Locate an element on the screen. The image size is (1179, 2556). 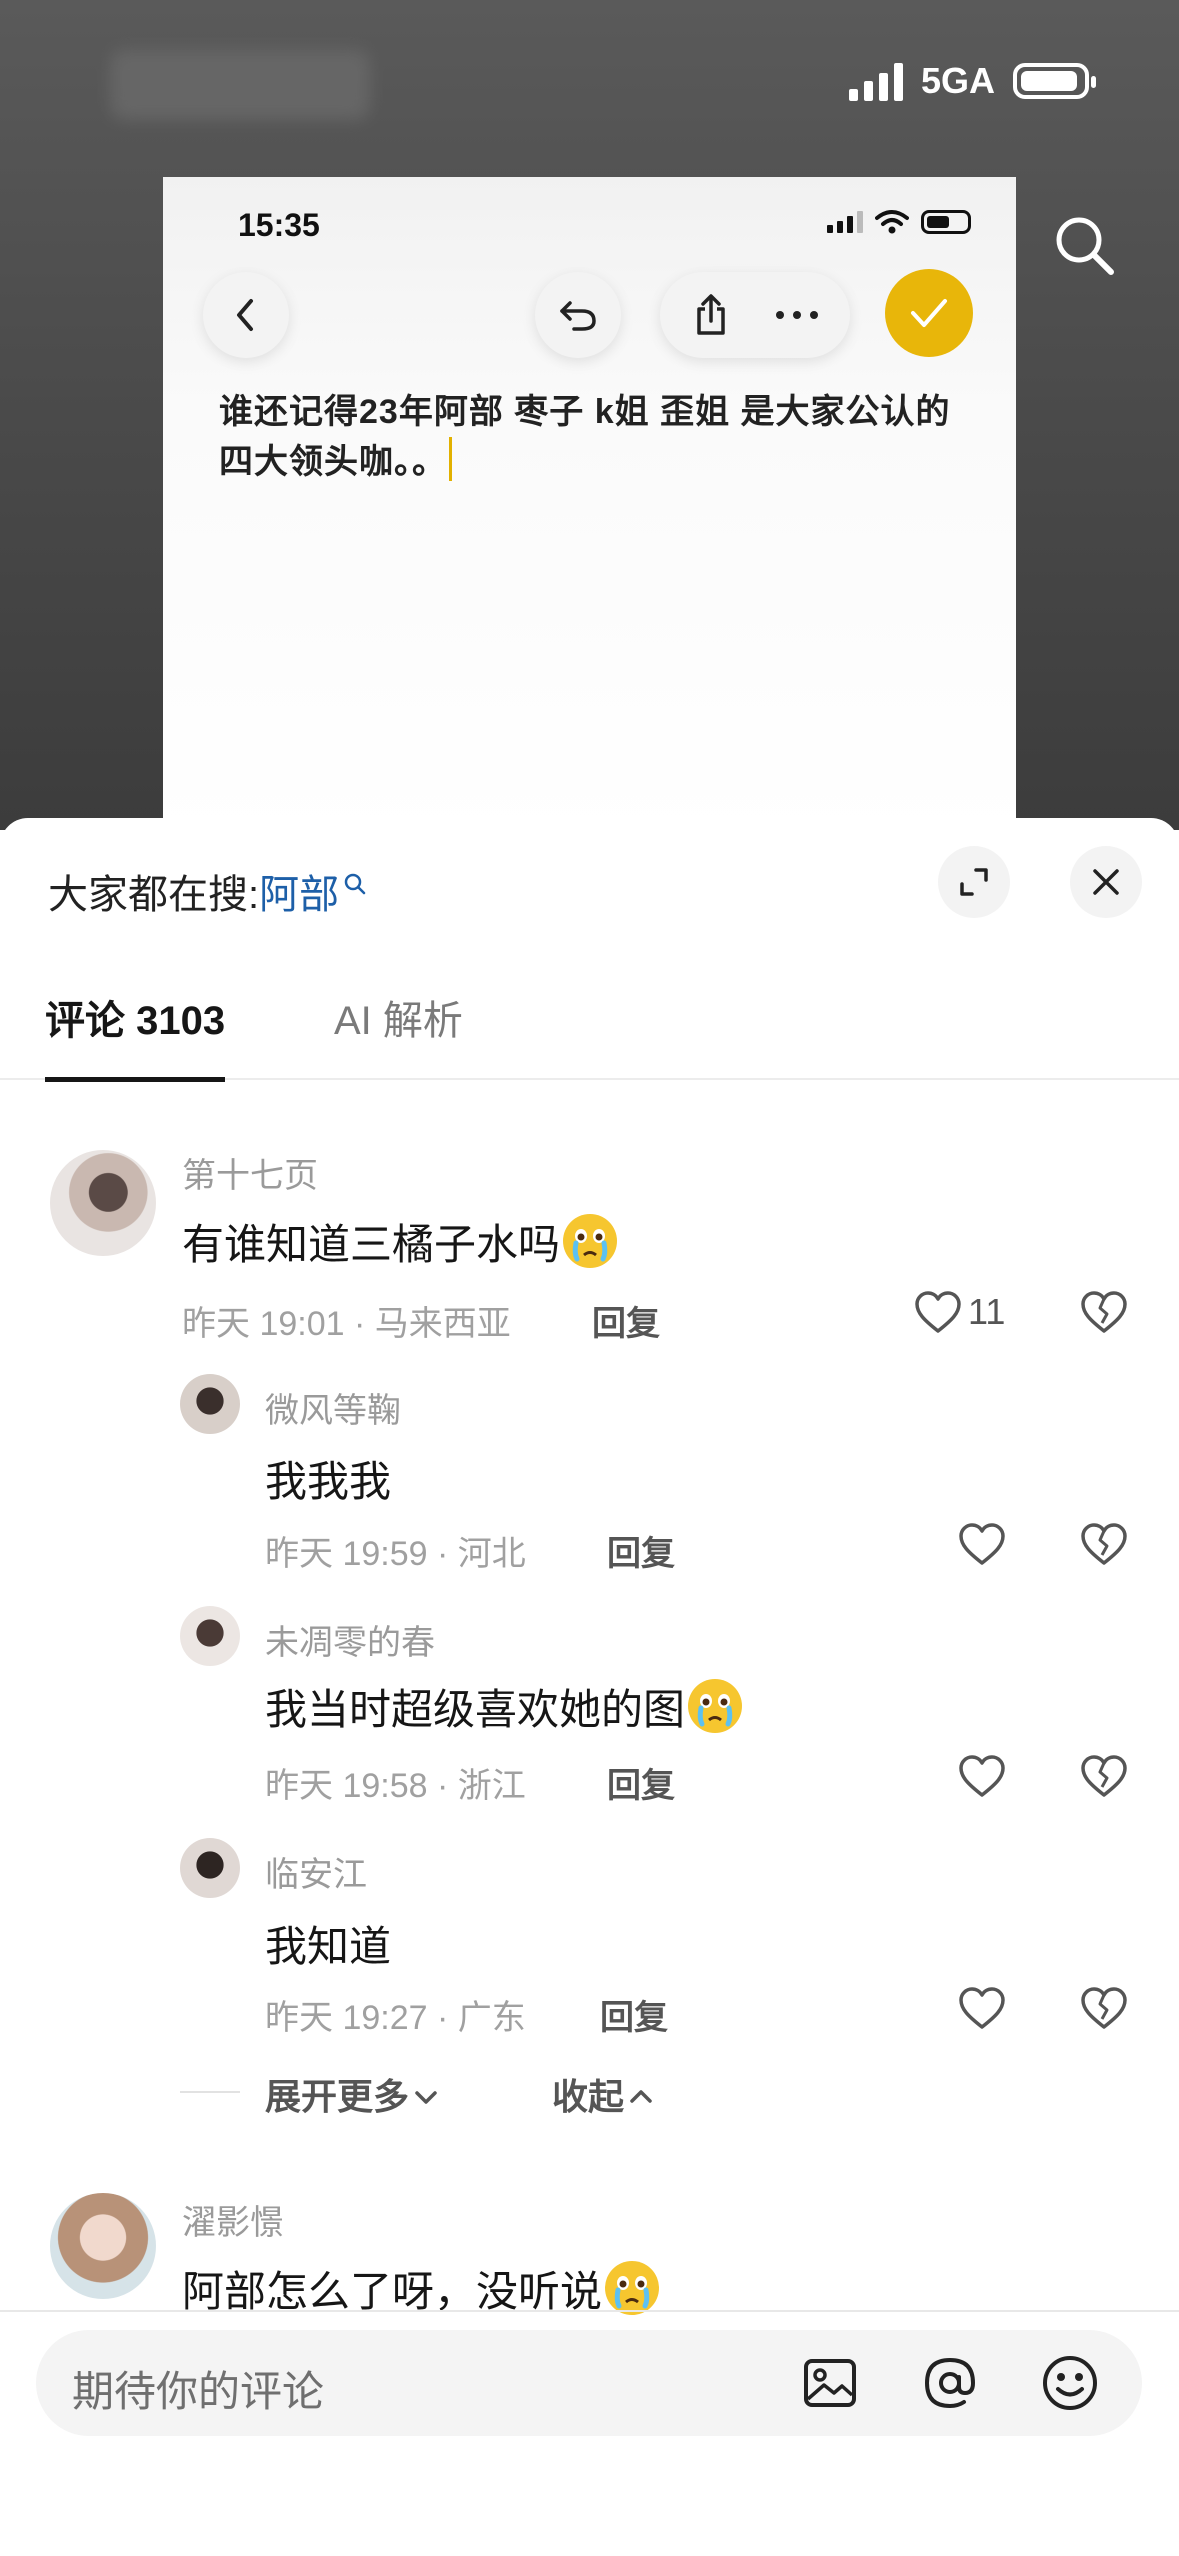
comment-text-body: 有谁知道三橘子水吗 is located at coordinates (371, 1244).